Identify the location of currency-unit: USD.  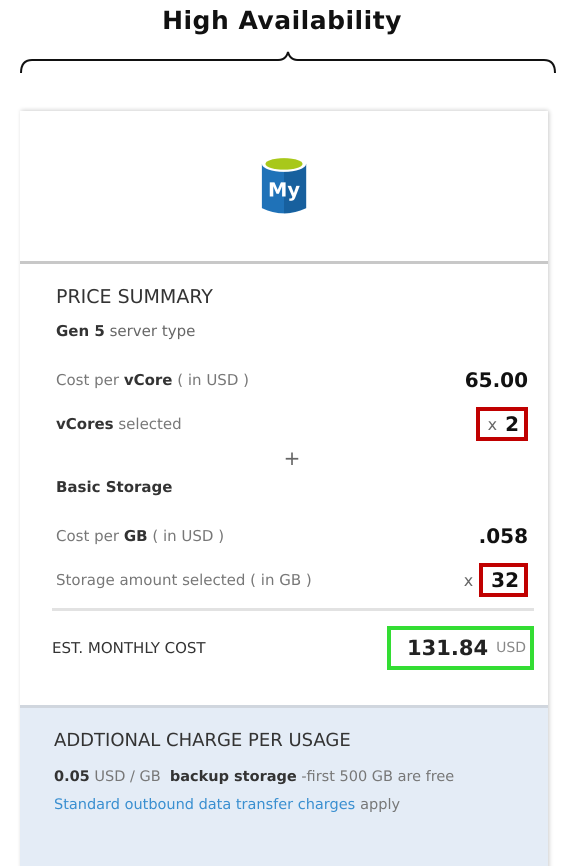
(511, 648).